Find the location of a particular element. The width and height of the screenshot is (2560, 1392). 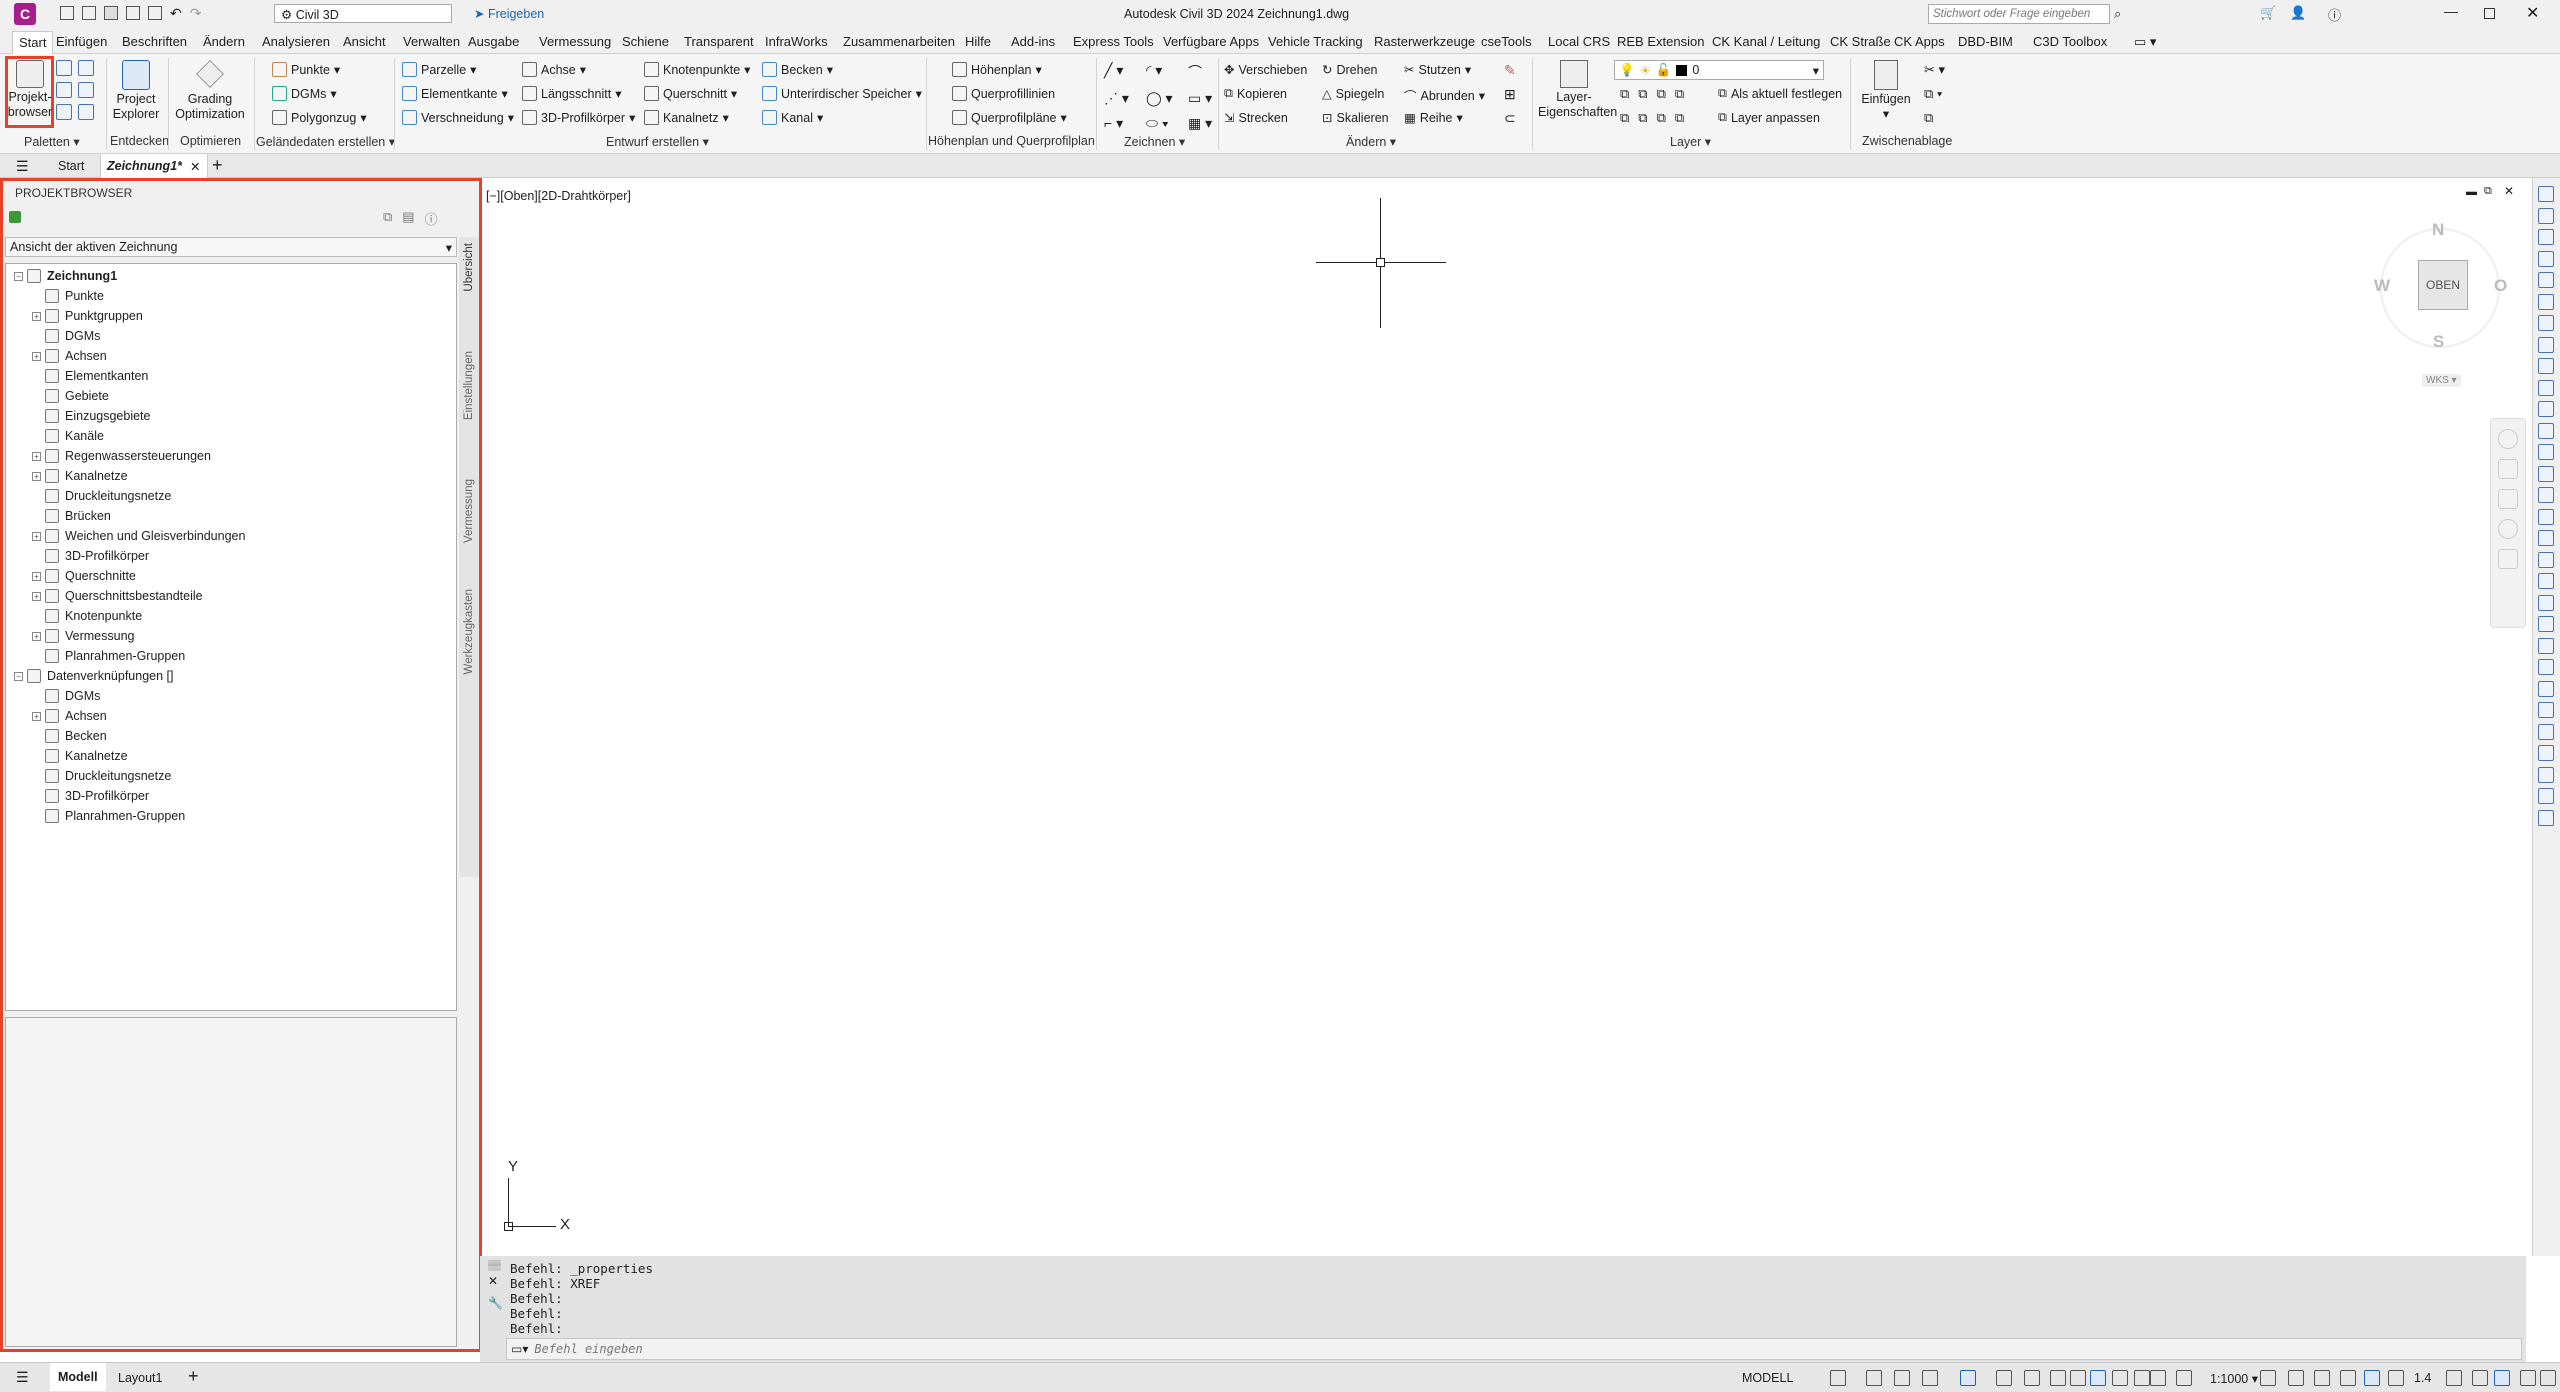

explode-icon: ⊞ is located at coordinates (1510, 94).